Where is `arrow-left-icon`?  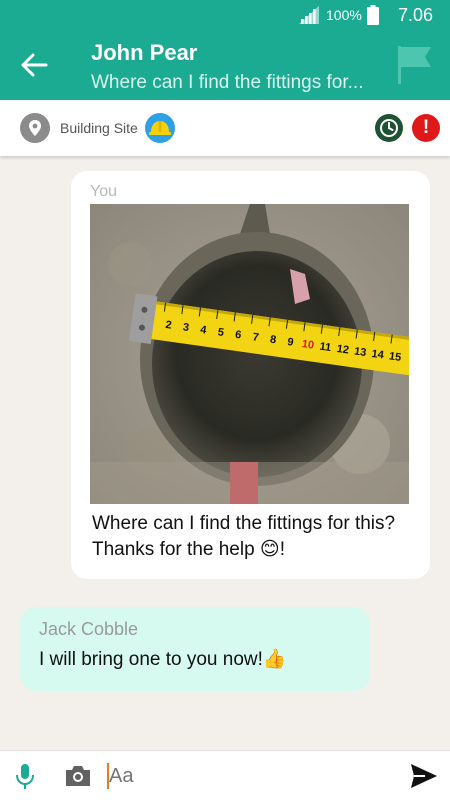 arrow-left-icon is located at coordinates (34, 65).